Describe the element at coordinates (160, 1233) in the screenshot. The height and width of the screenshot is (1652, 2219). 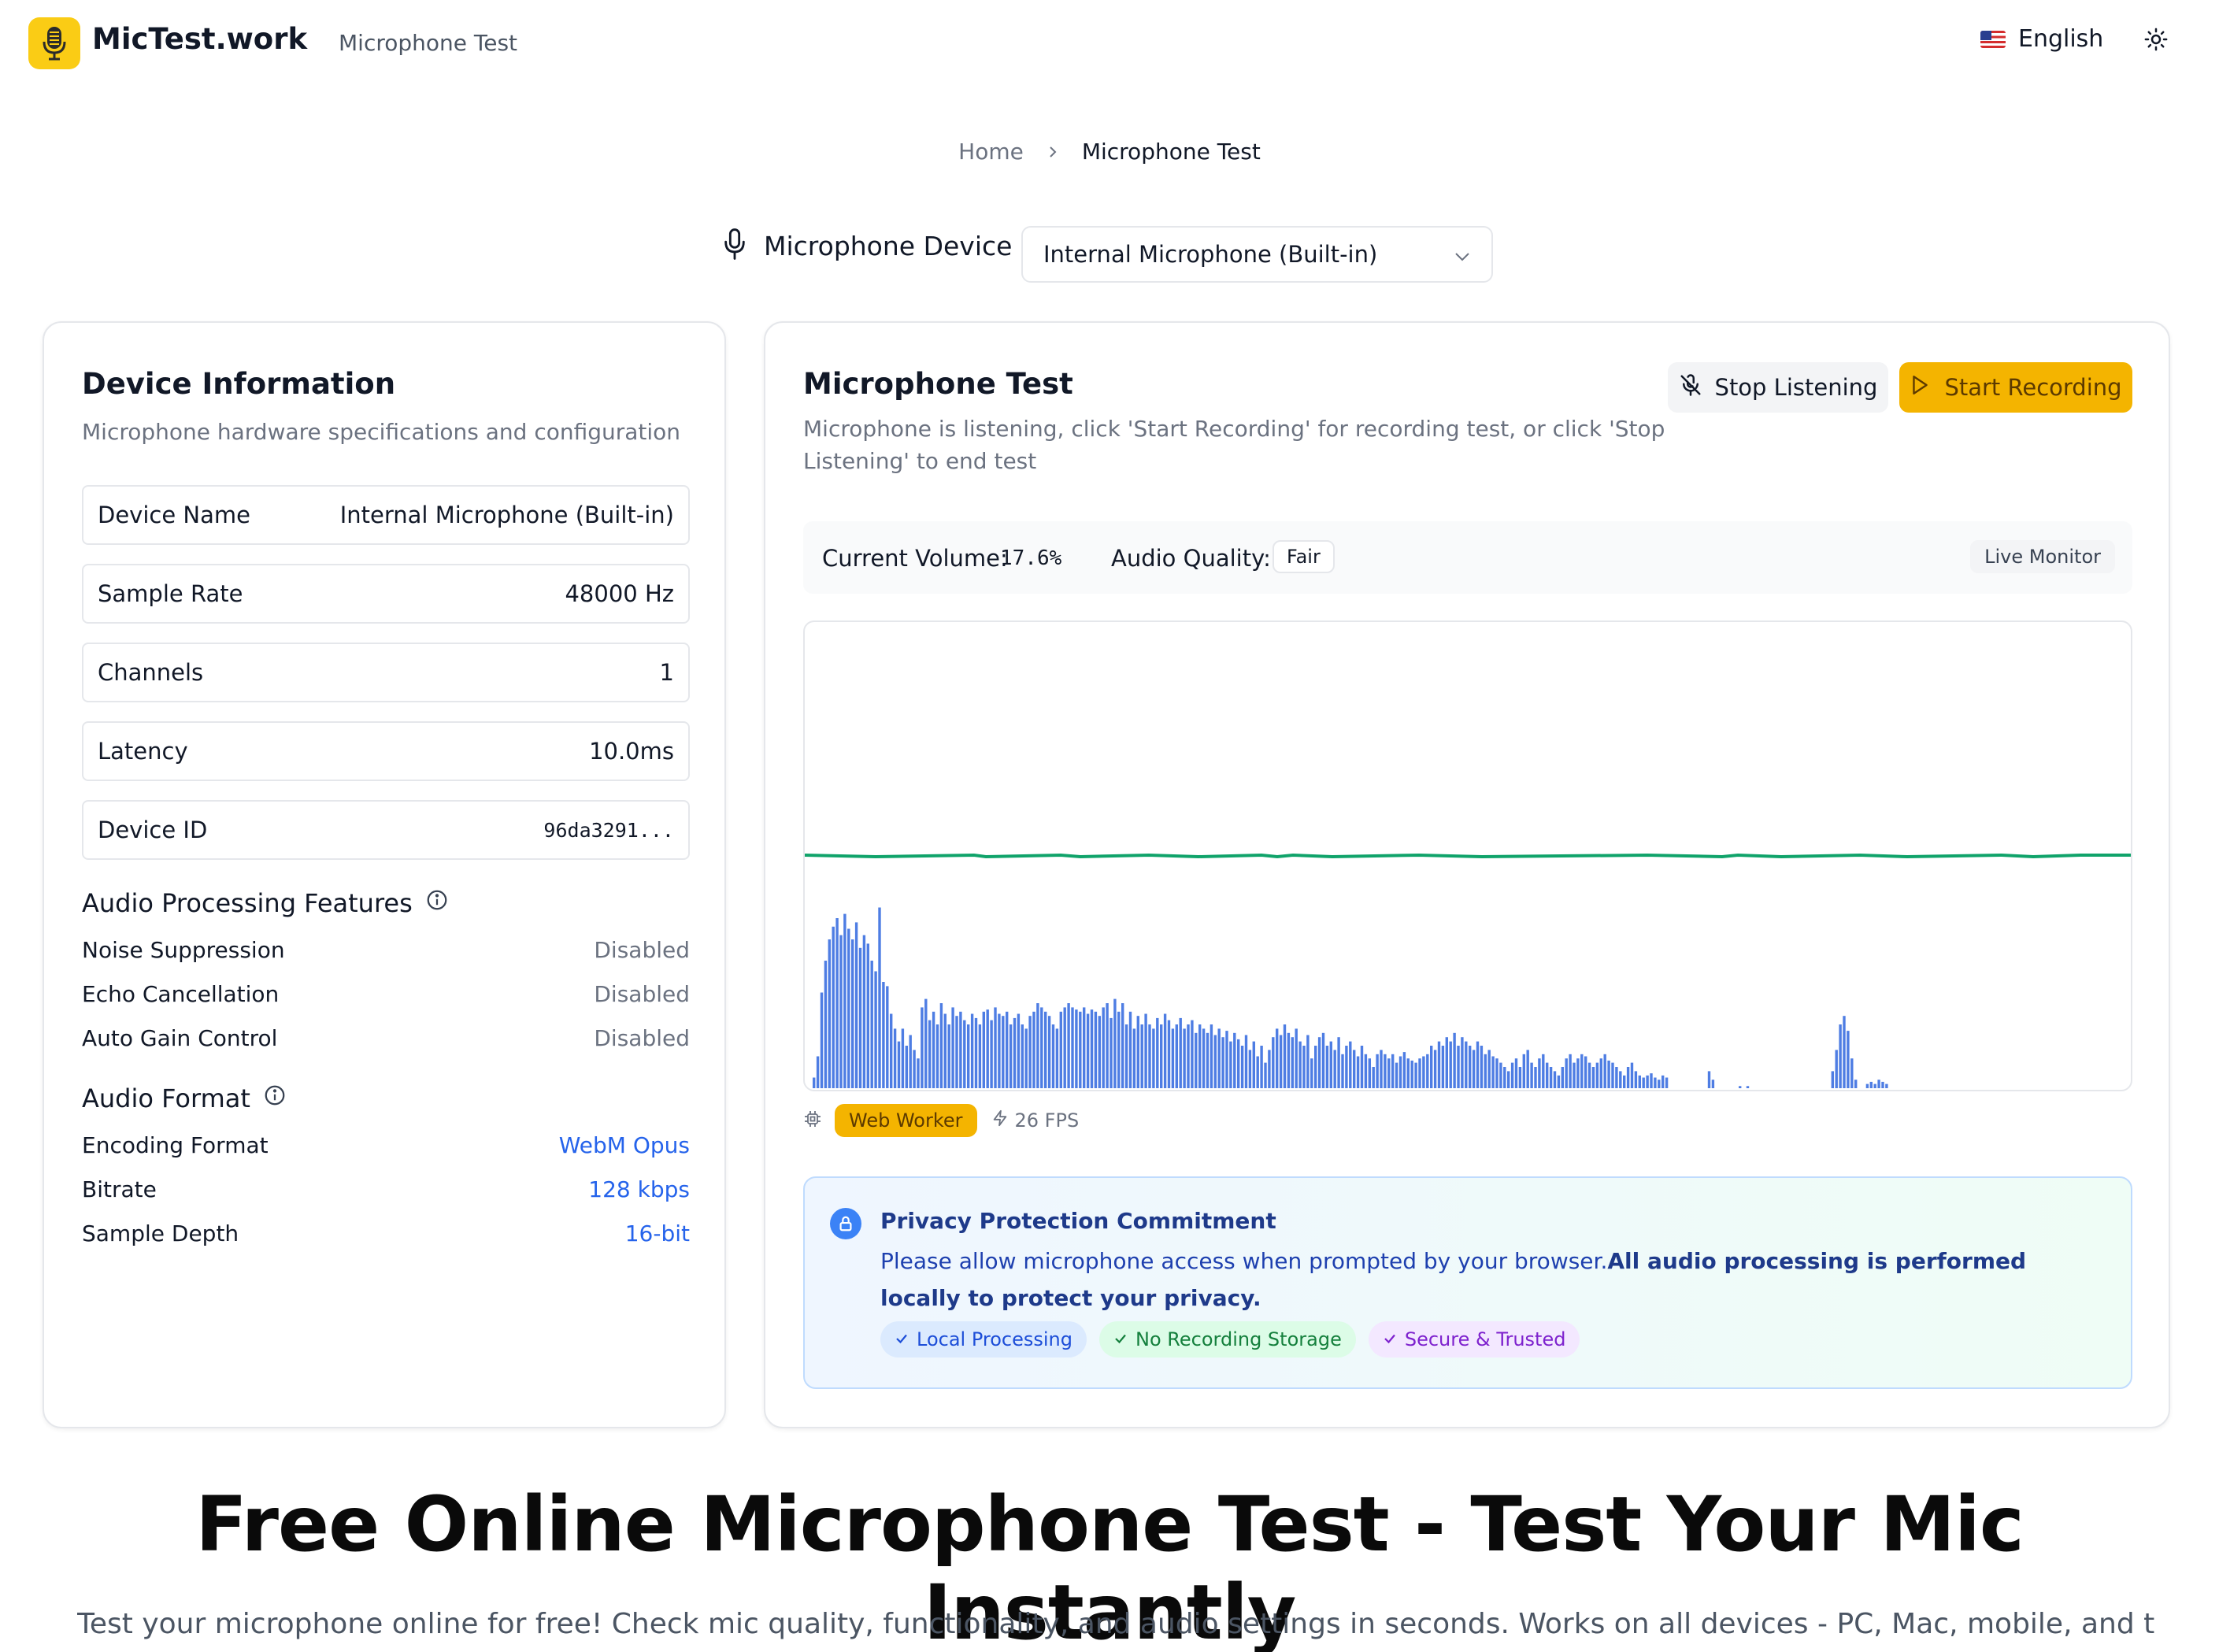
I see `format-label: Sample Depth` at that location.